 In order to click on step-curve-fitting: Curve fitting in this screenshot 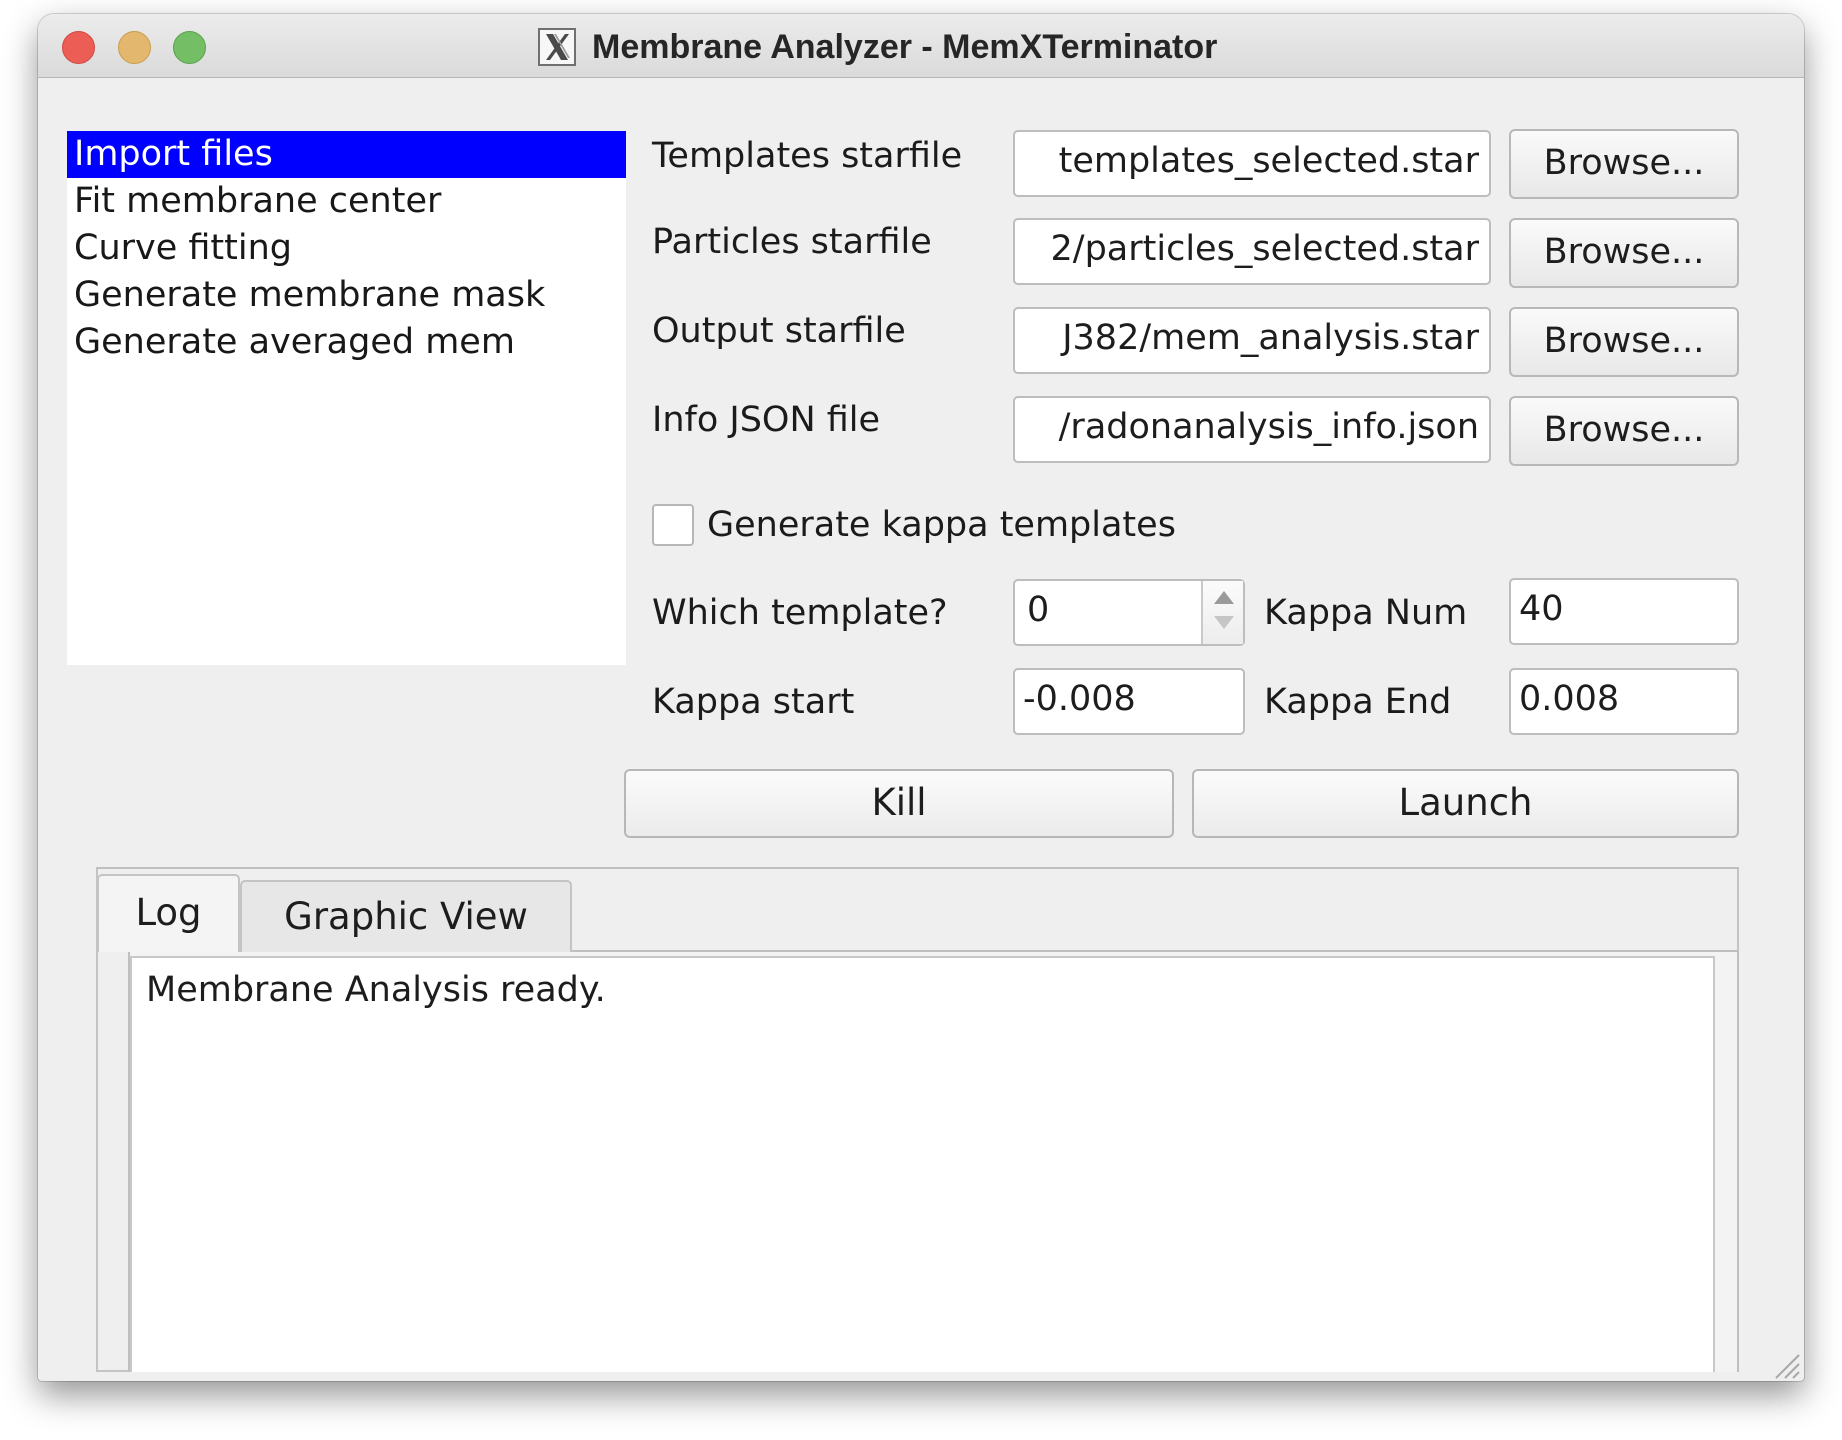, I will do `click(346, 248)`.